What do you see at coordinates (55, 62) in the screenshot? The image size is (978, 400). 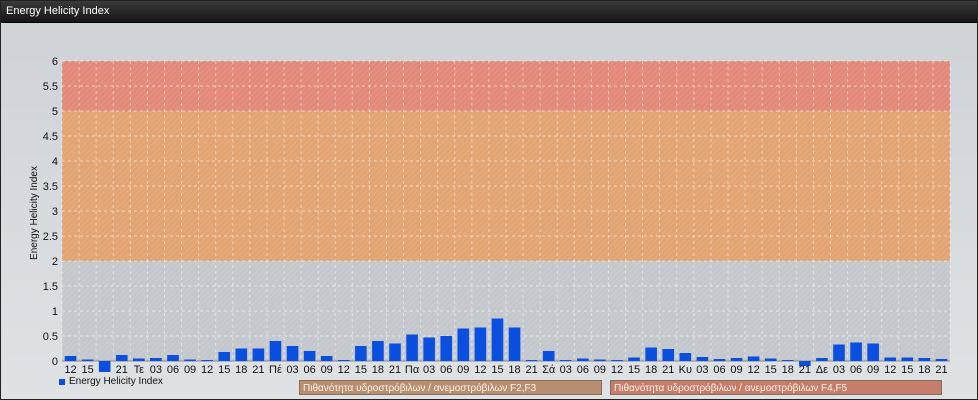 I see `y-tick-label: 6` at bounding box center [55, 62].